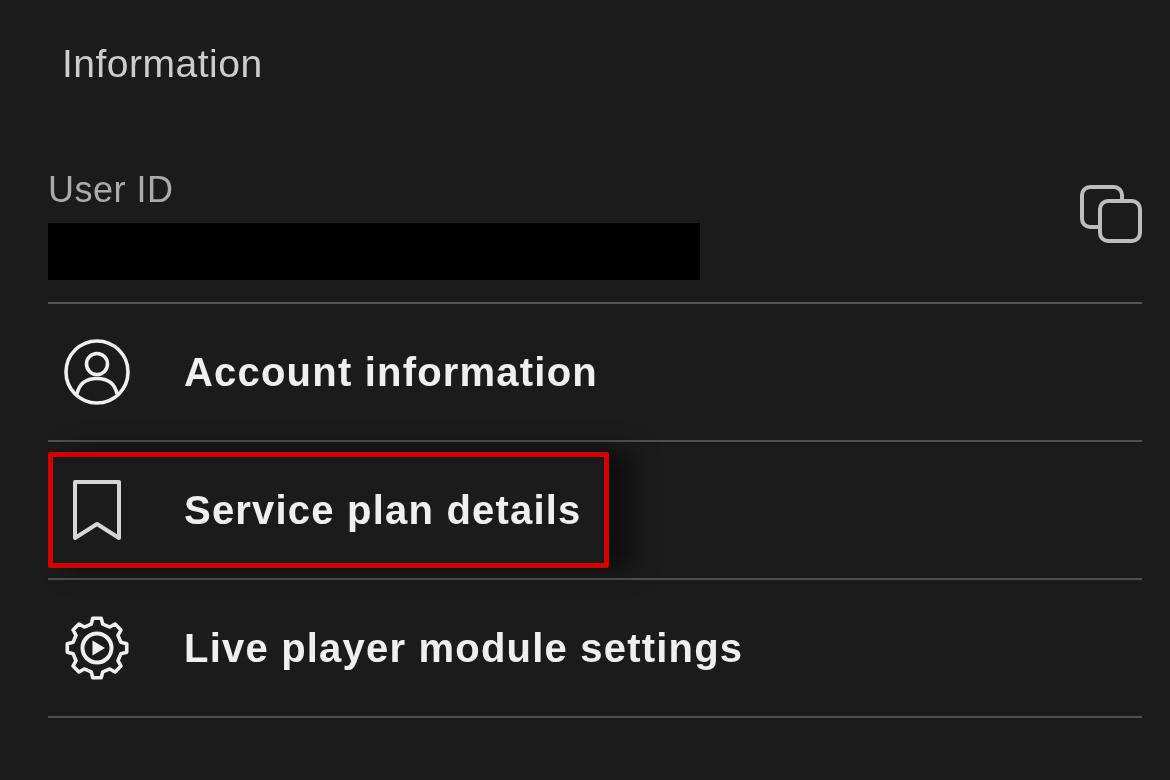 The height and width of the screenshot is (780, 1170). Describe the element at coordinates (97, 648) in the screenshot. I see `gear-play-icon` at that location.